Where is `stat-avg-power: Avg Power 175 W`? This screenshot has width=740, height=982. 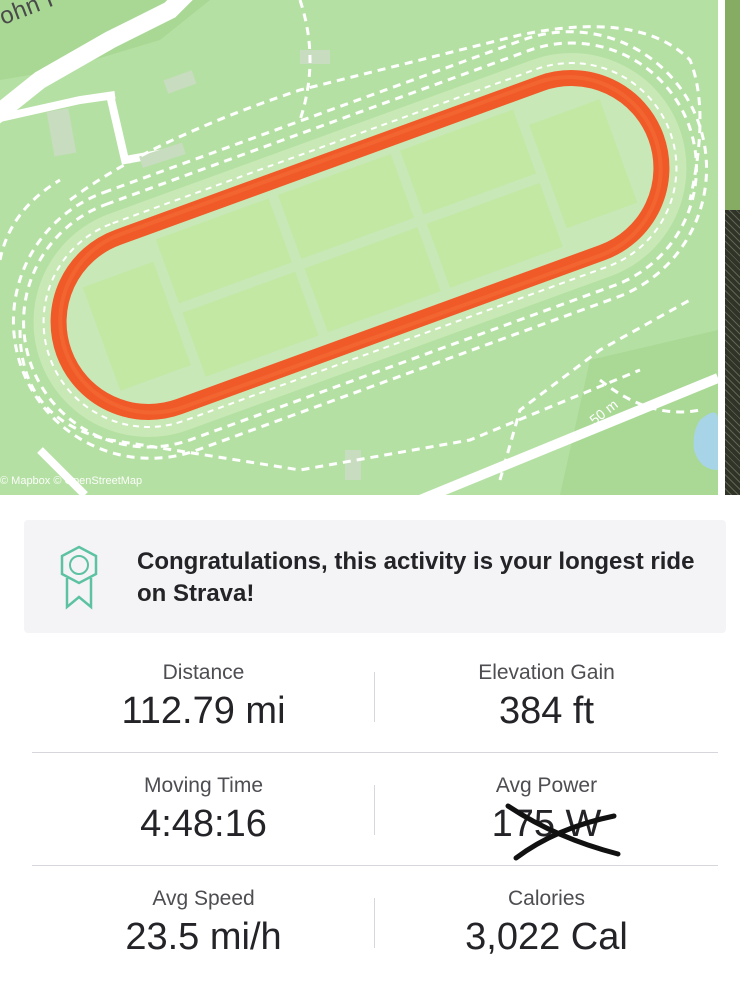
stat-avg-power: Avg Power 175 W is located at coordinates (546, 810).